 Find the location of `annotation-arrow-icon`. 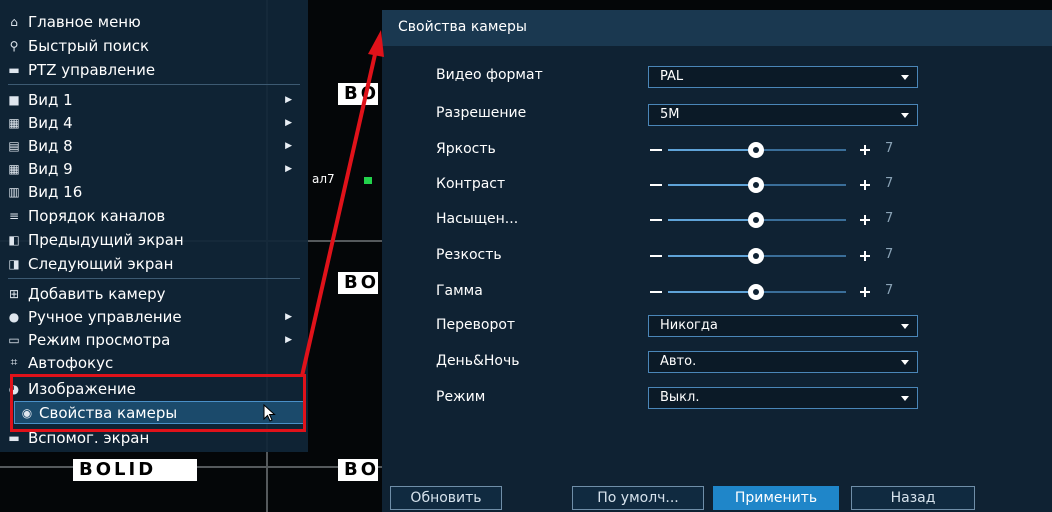

annotation-arrow-icon is located at coordinates (342, 203).